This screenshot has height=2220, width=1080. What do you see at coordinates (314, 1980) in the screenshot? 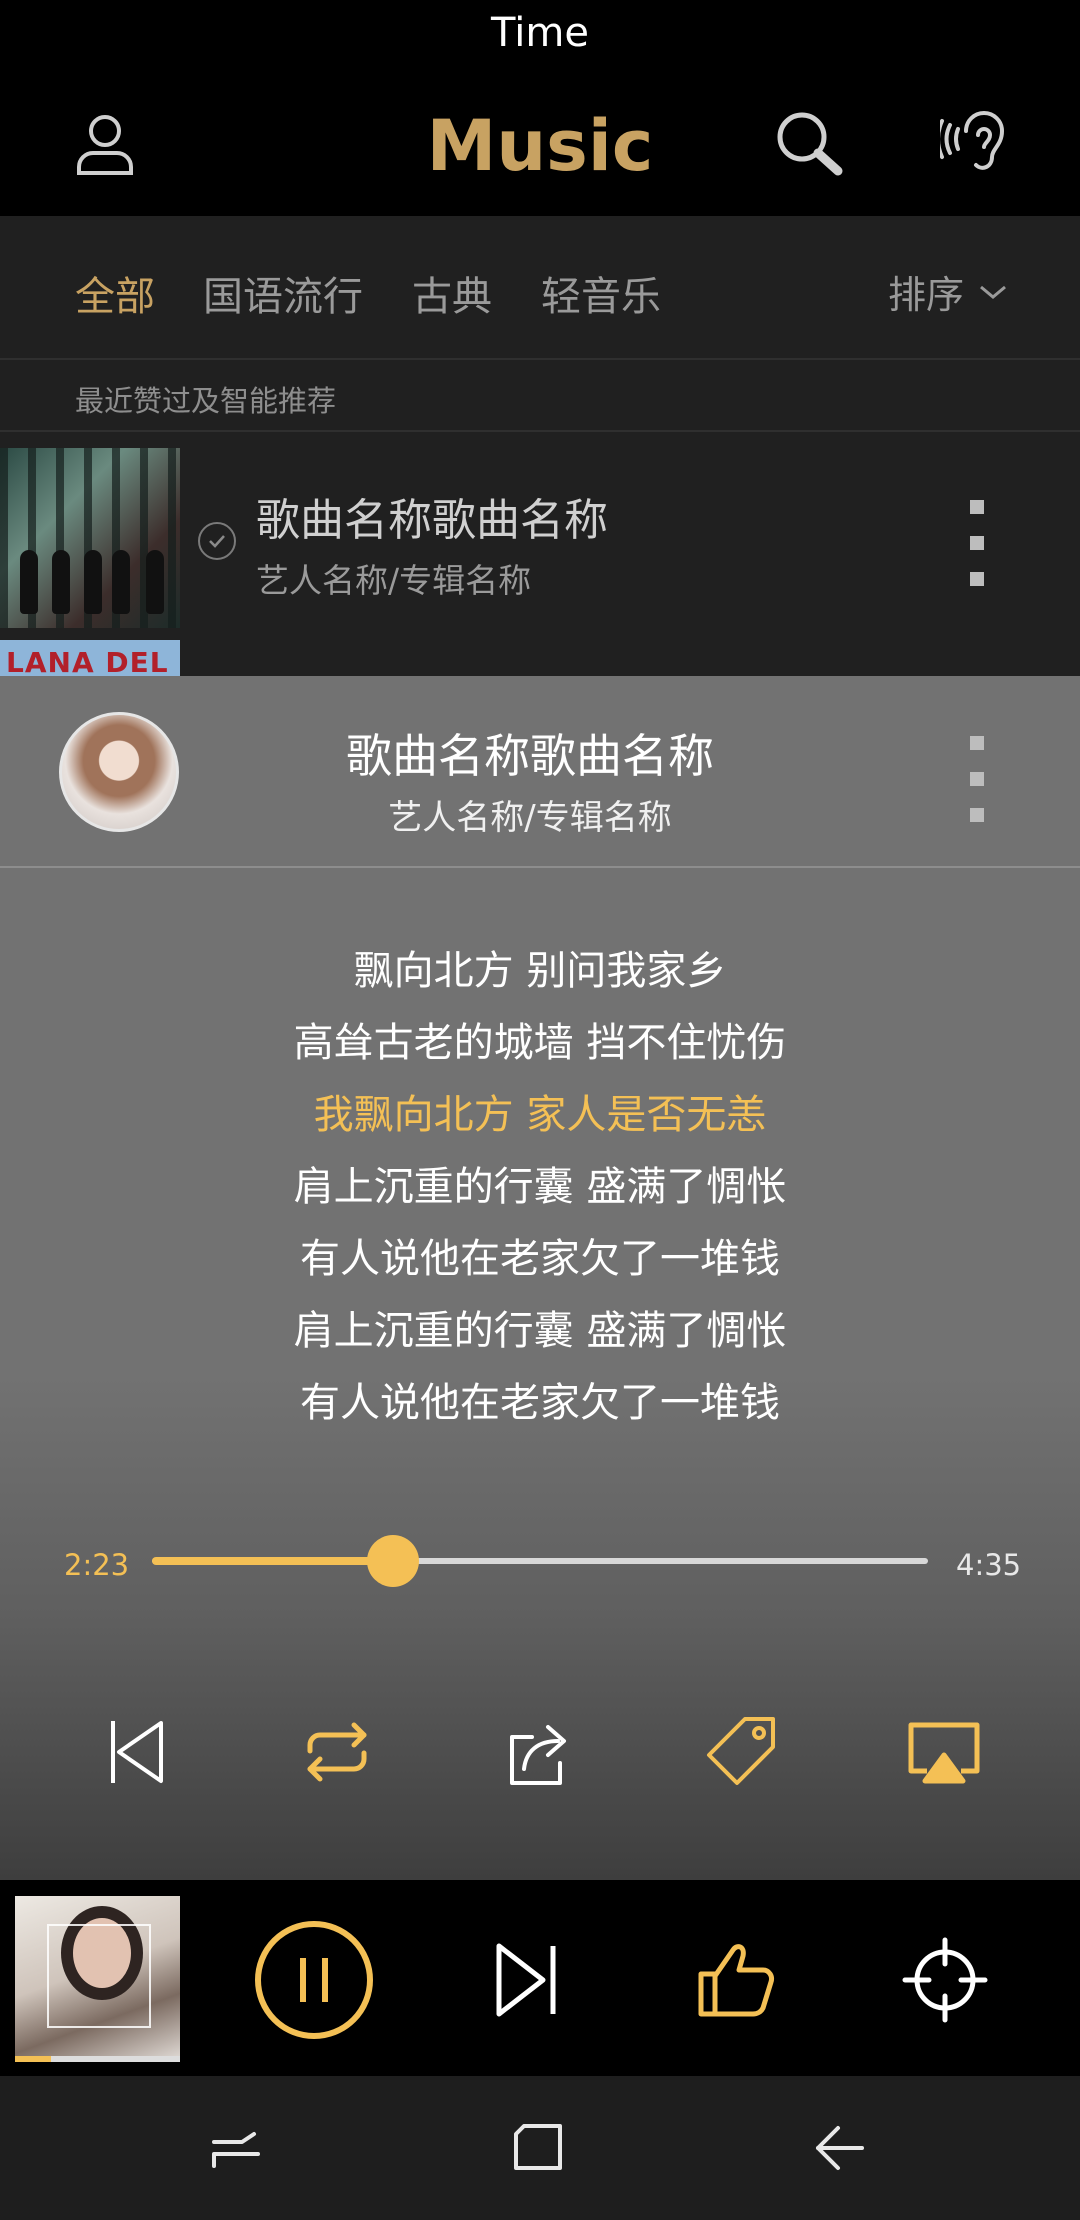
I see `pause-icon` at bounding box center [314, 1980].